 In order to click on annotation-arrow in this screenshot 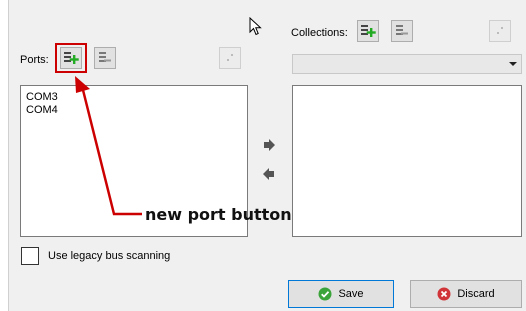, I will do `click(108, 146)`.